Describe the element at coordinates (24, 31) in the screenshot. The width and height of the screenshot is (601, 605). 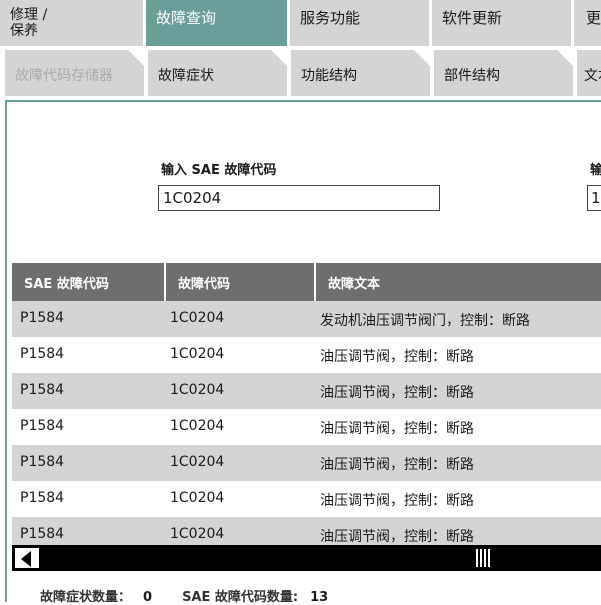
I see `tab-label-line2: 保养` at that location.